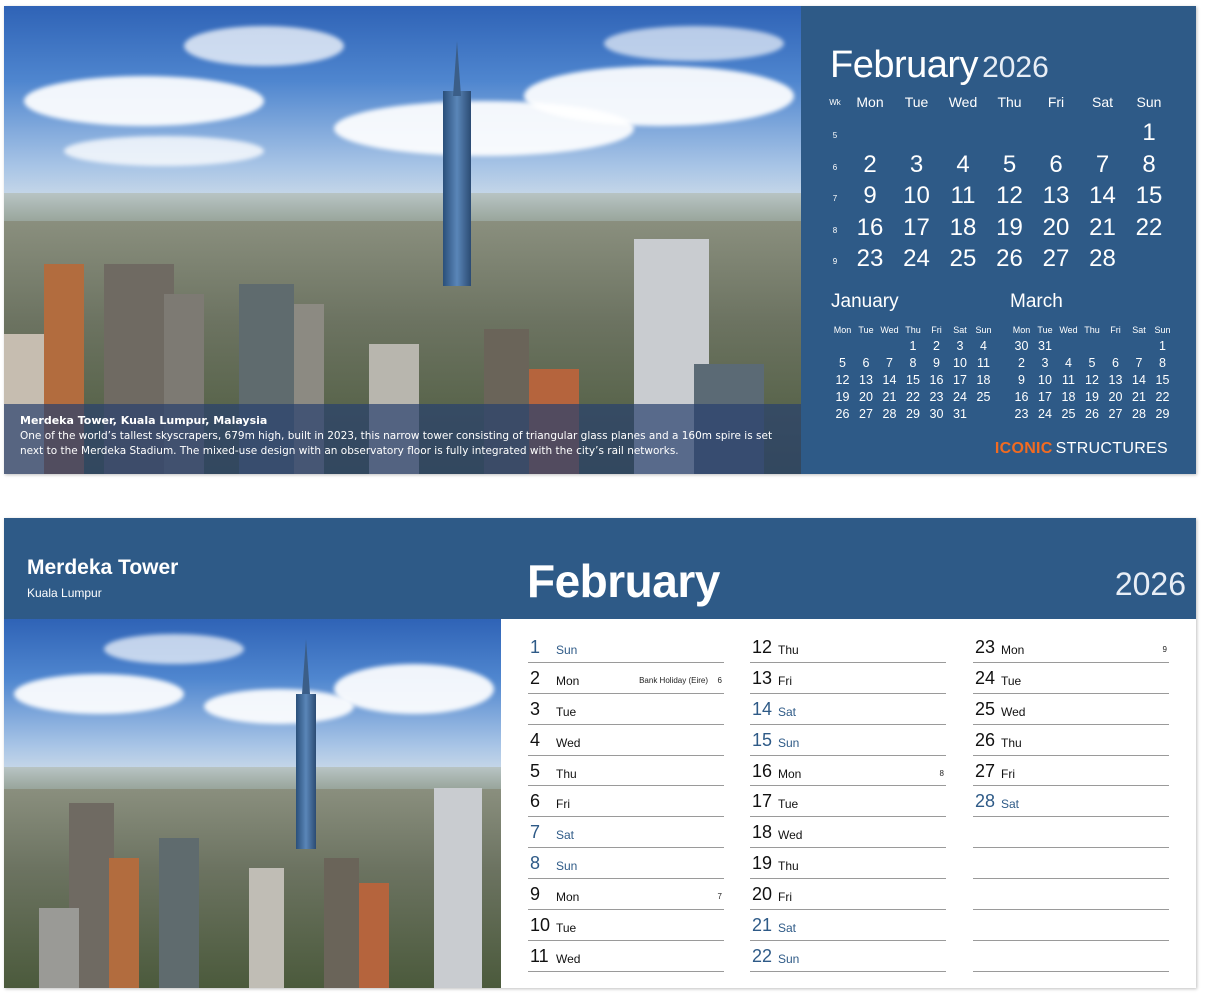  What do you see at coordinates (1102, 164) in the screenshot?
I see `calendar-day: 7` at bounding box center [1102, 164].